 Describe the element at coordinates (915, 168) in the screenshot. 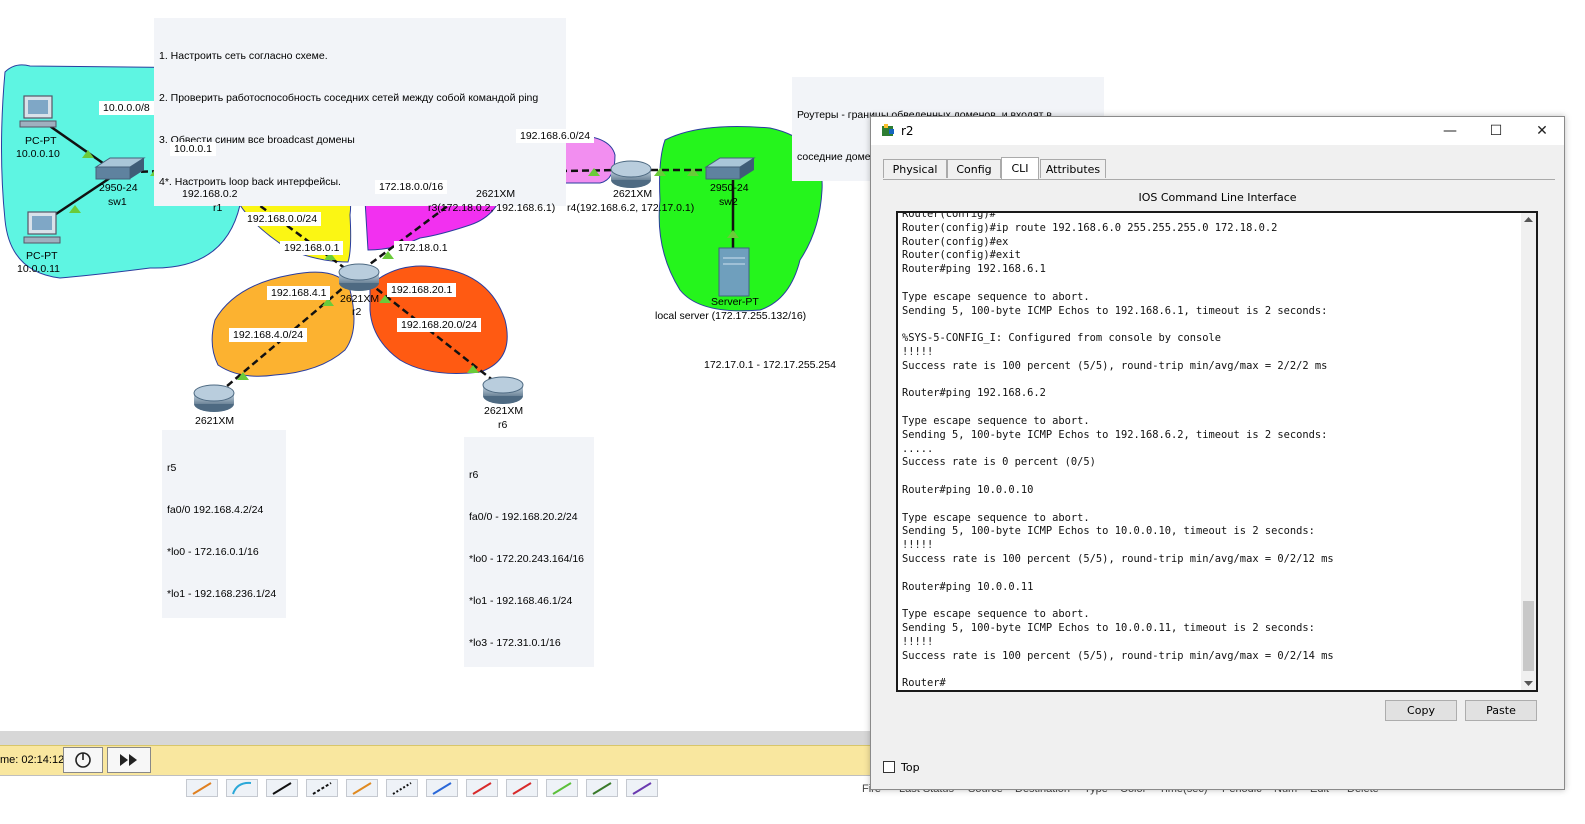

I see `tab-physical: Physical` at that location.